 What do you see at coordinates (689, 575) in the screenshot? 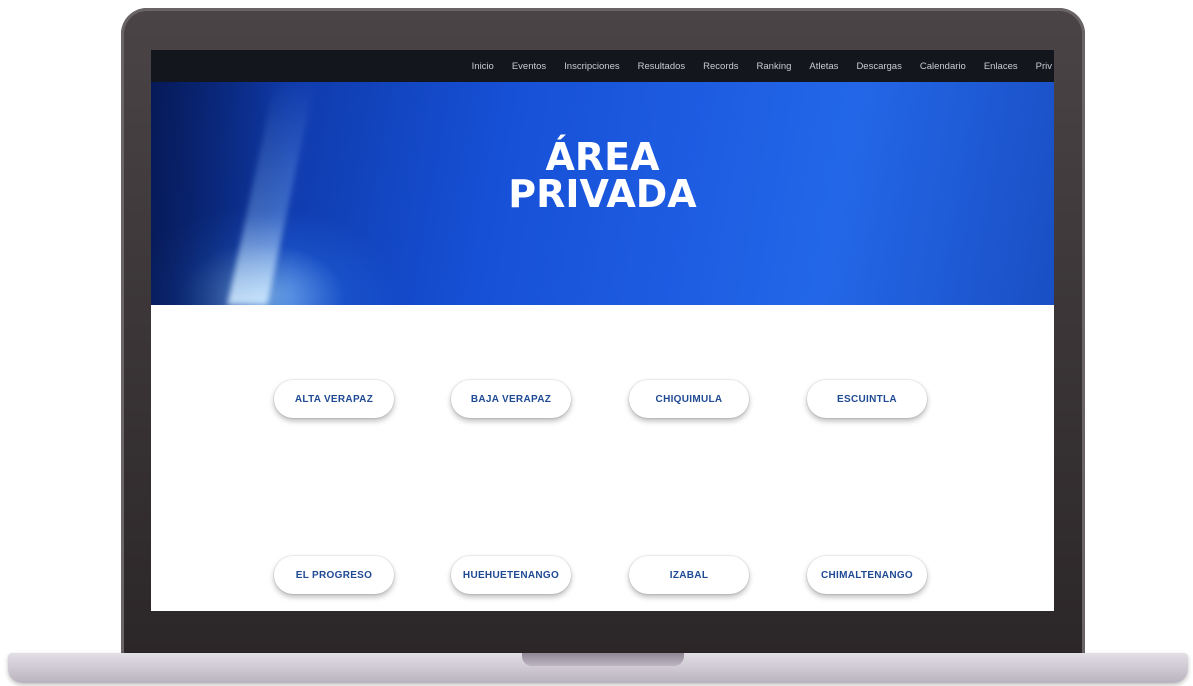
I see `department-button-izabal: IZABAL` at bounding box center [689, 575].